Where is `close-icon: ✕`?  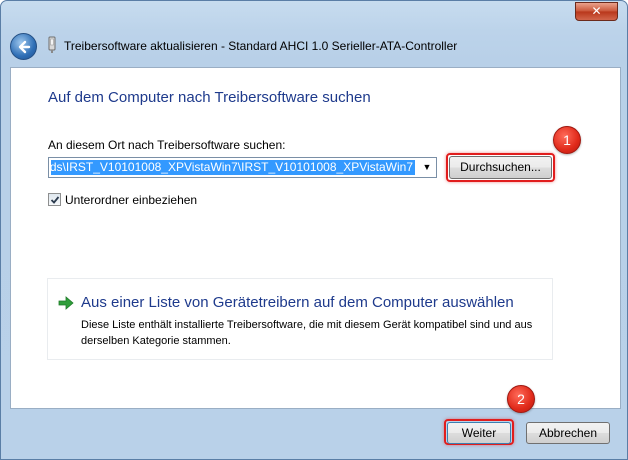 close-icon: ✕ is located at coordinates (596, 11).